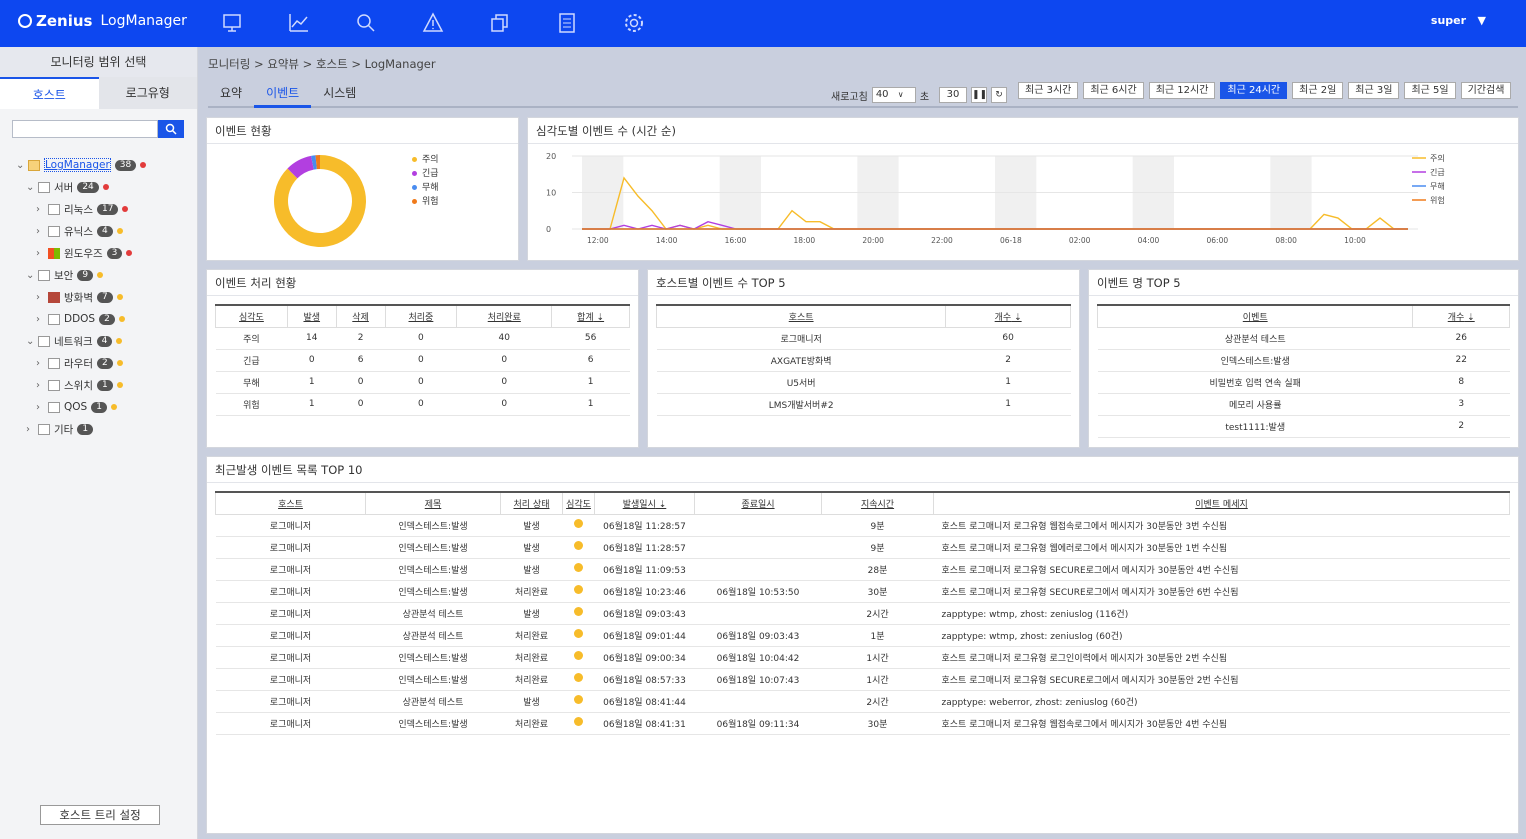 The width and height of the screenshot is (1526, 839). What do you see at coordinates (500, 23) in the screenshot?
I see `copy-icon` at bounding box center [500, 23].